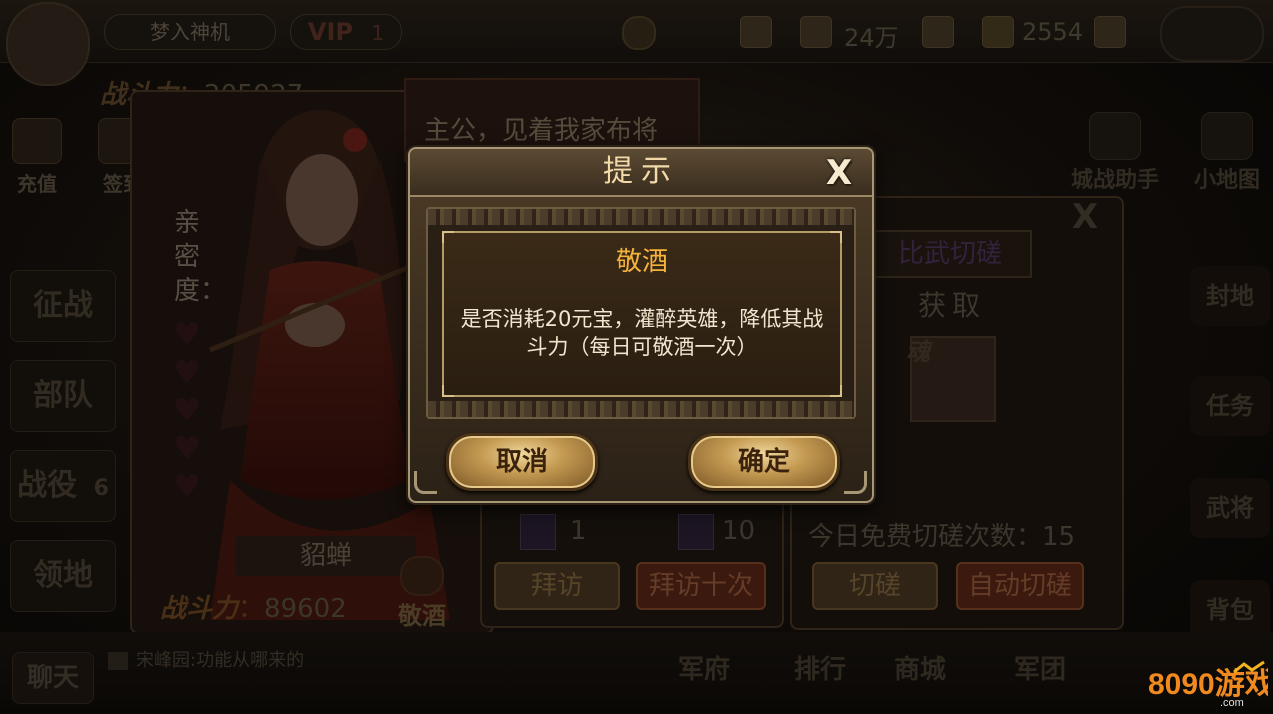 Image resolution: width=1273 pixels, height=714 pixels. I want to click on dialog-content-box: 敬酒 是否消耗20元宝，灌醉英雄，降低其战斗力（每日可敬酒一次）, so click(642, 314).